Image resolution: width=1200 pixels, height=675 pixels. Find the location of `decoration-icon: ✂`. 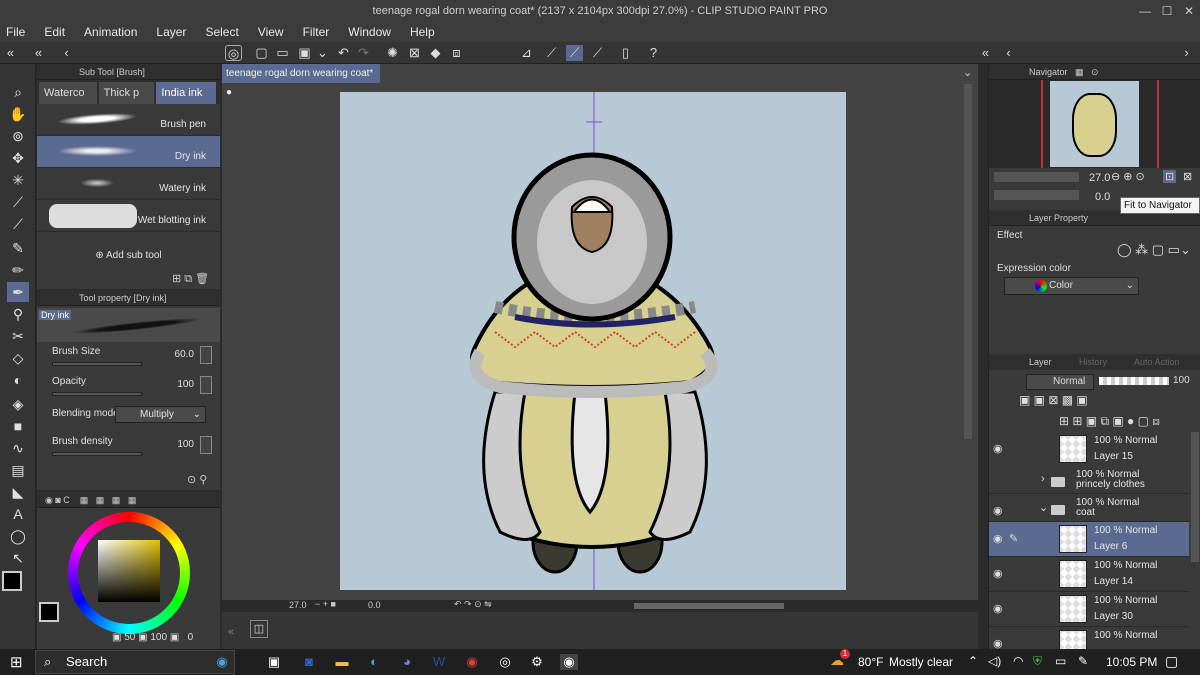

decoration-icon: ✂ is located at coordinates (18, 336).